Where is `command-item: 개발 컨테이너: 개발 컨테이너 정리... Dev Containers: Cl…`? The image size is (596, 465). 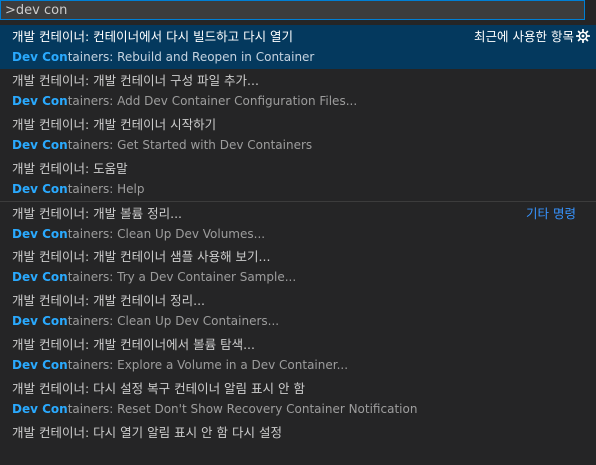
command-item: 개발 컨테이너: 개발 컨테이너 정리... Dev Containers: Cl… is located at coordinates (298, 311).